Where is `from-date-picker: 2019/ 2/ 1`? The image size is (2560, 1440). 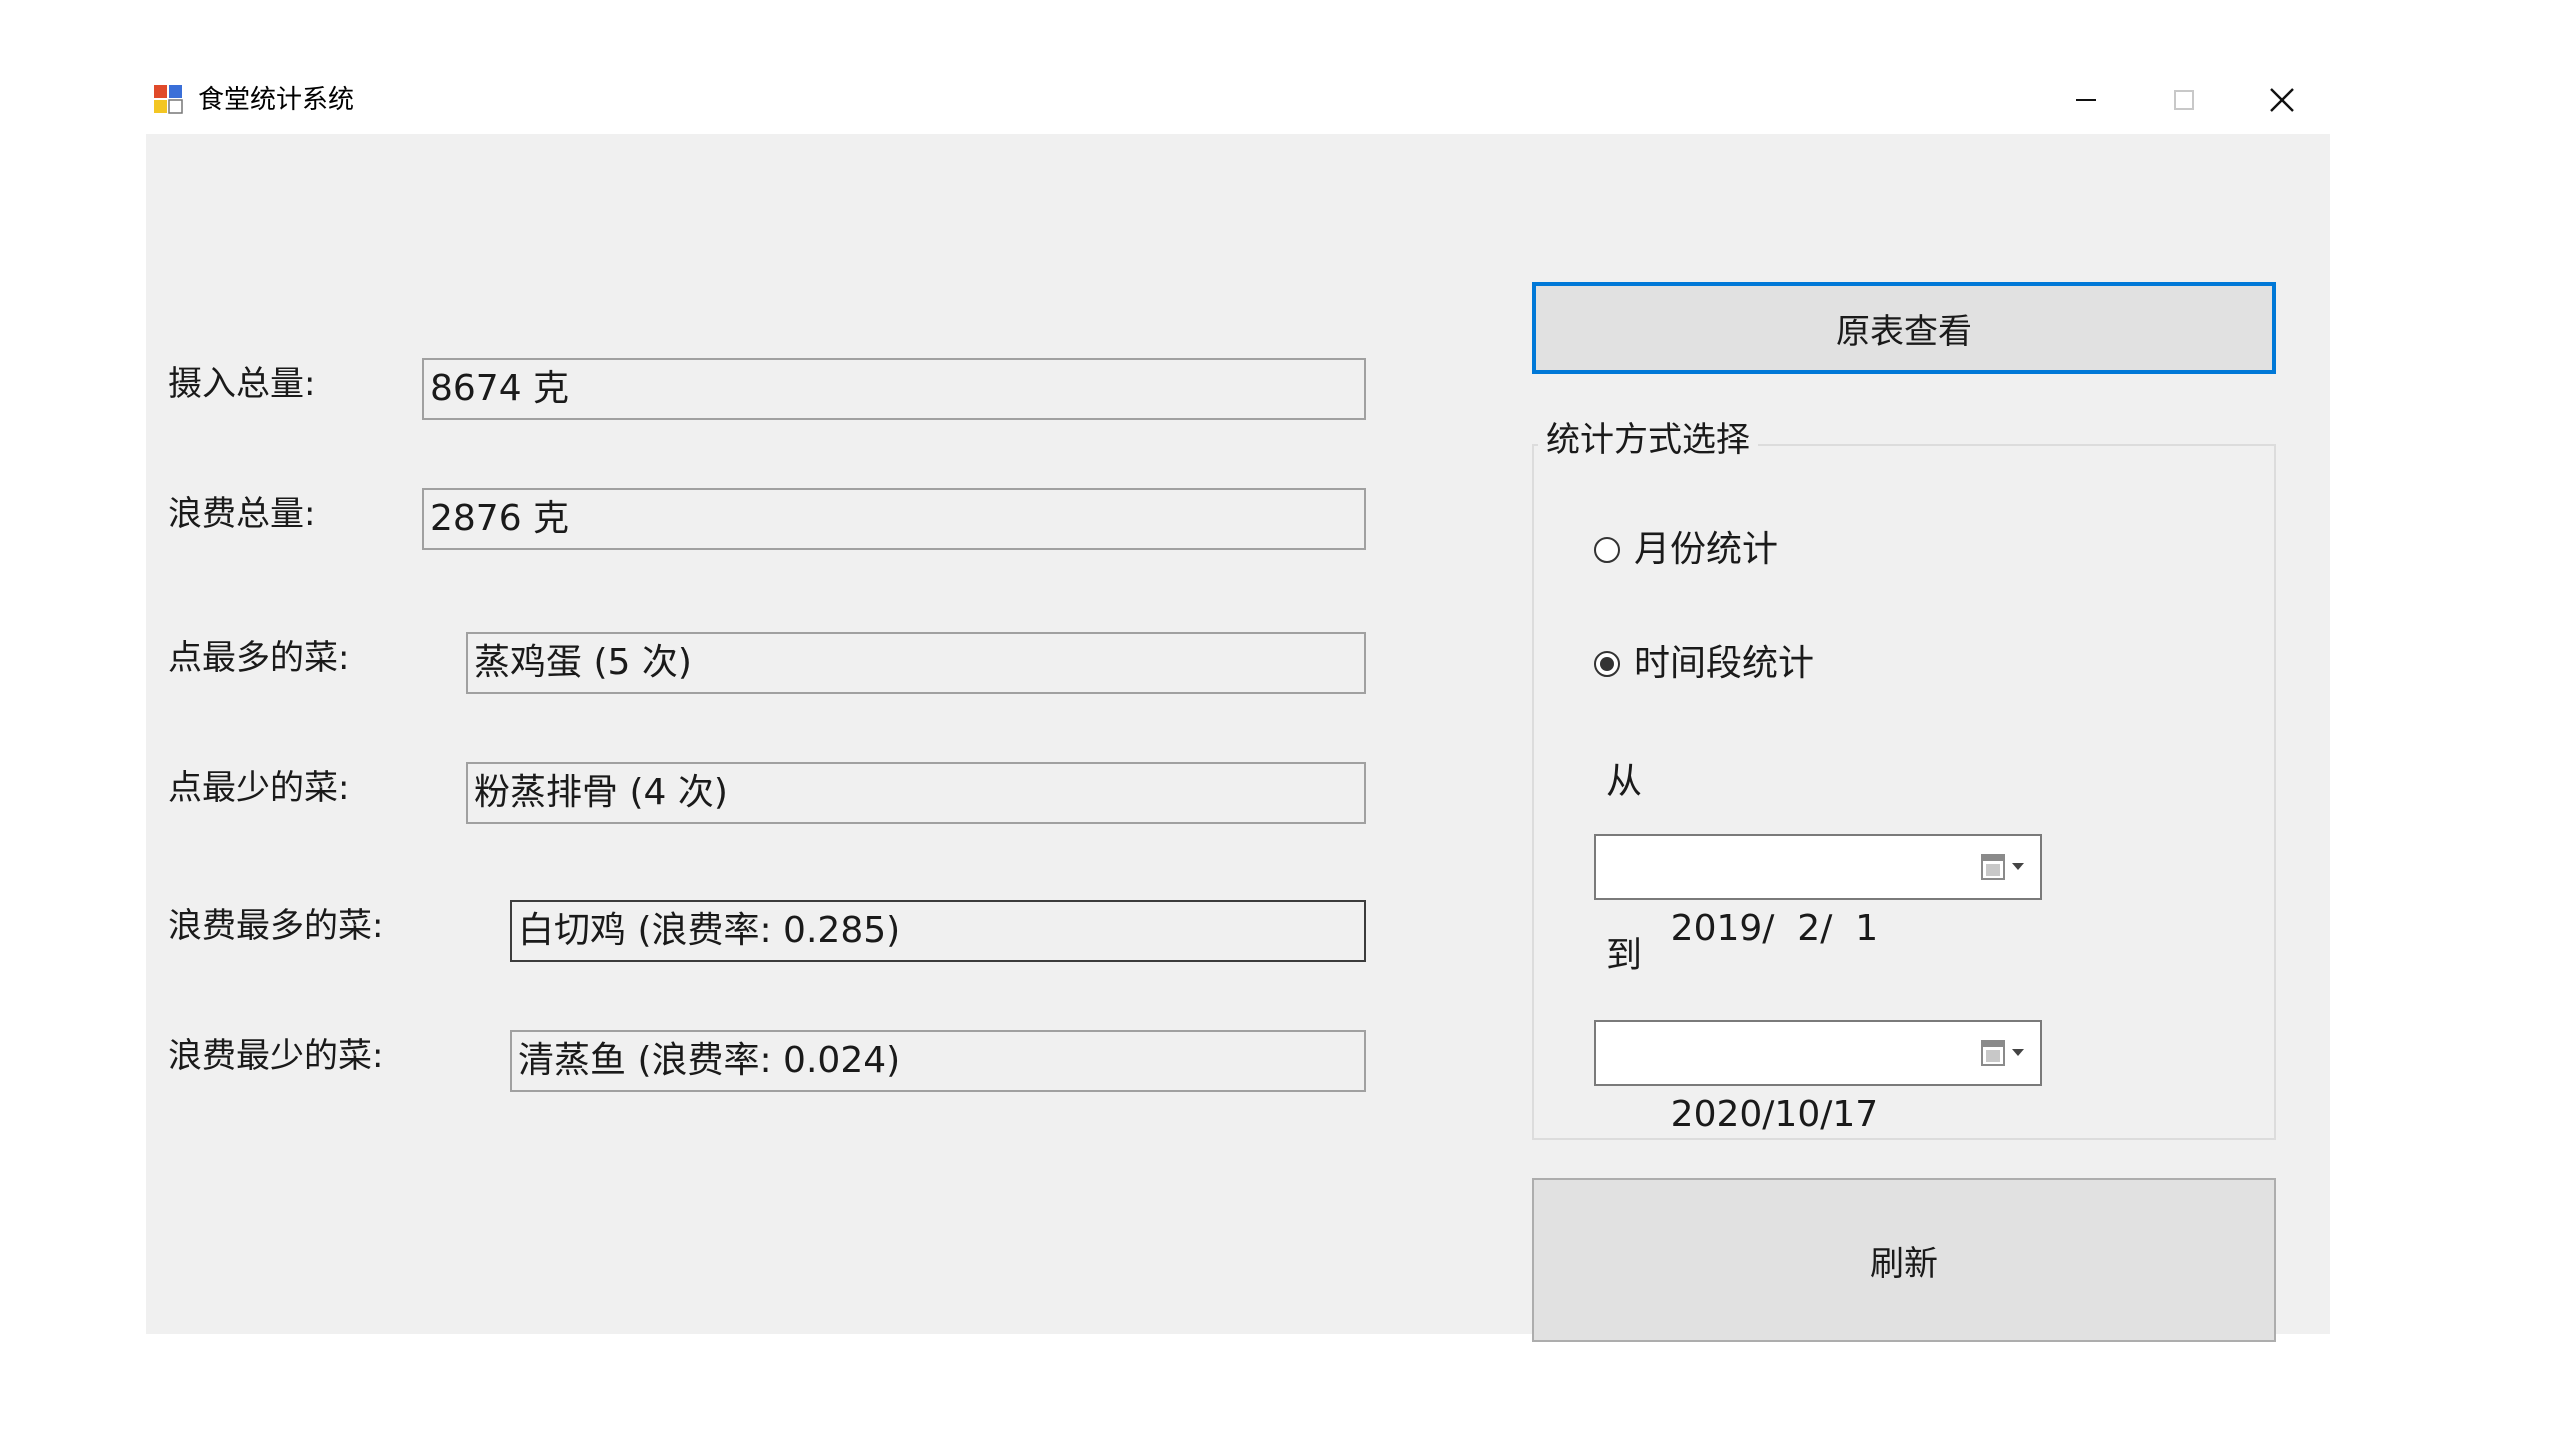
from-date-picker: 2019/ 2/ 1 is located at coordinates (1818, 891).